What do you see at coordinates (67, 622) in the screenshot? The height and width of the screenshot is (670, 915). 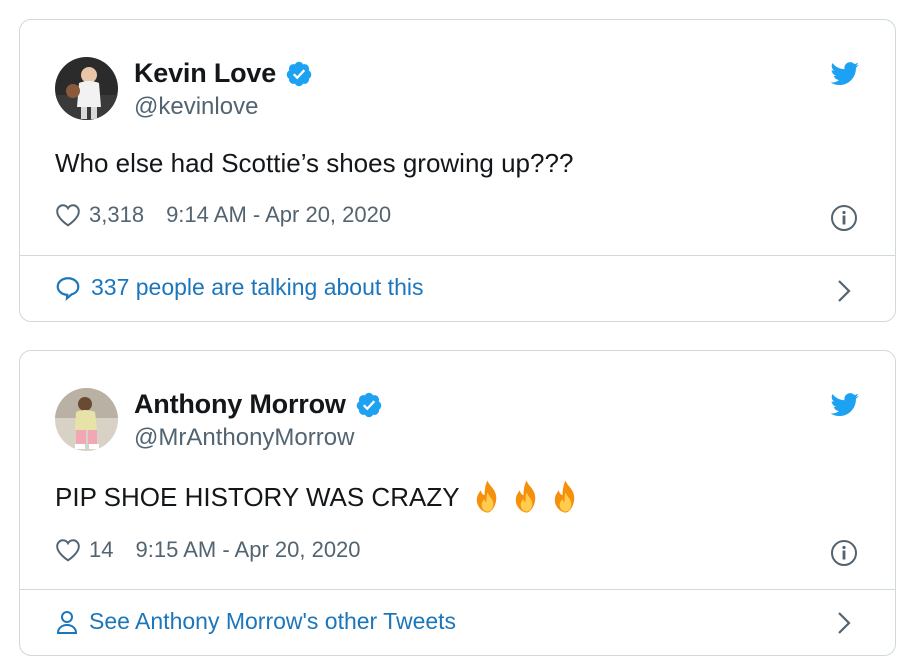 I see `person-icon` at bounding box center [67, 622].